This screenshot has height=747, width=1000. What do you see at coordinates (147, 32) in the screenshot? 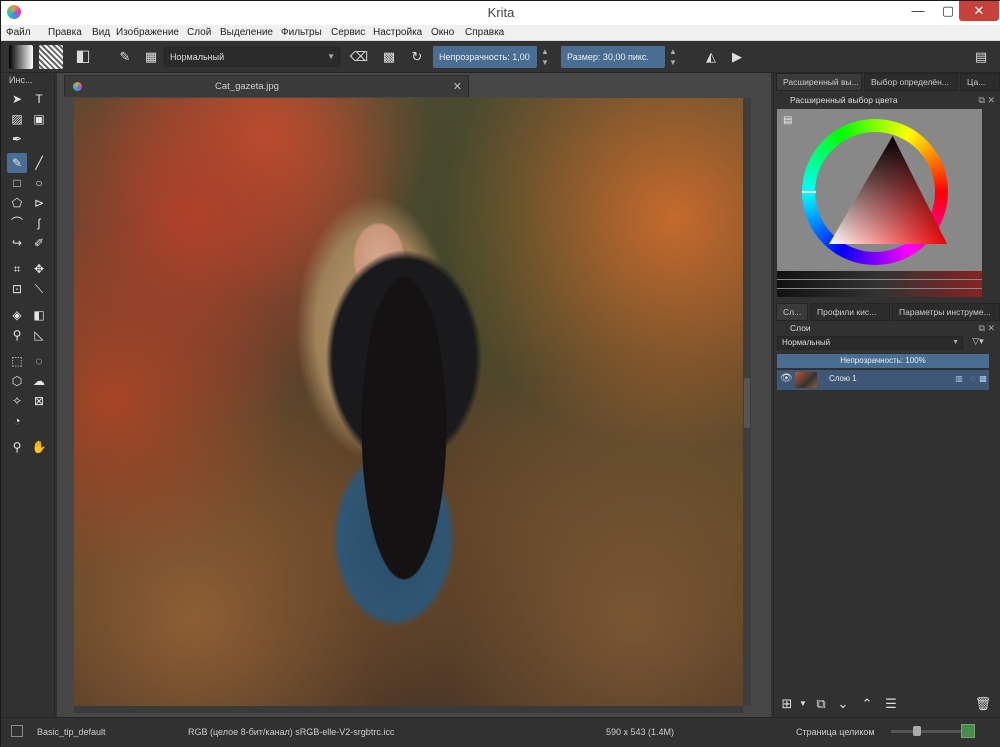
I see `menu-image: Изображение` at bounding box center [147, 32].